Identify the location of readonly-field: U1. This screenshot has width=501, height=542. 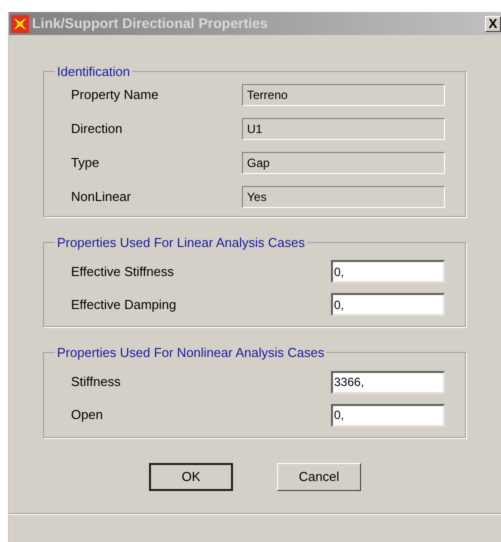
(343, 129).